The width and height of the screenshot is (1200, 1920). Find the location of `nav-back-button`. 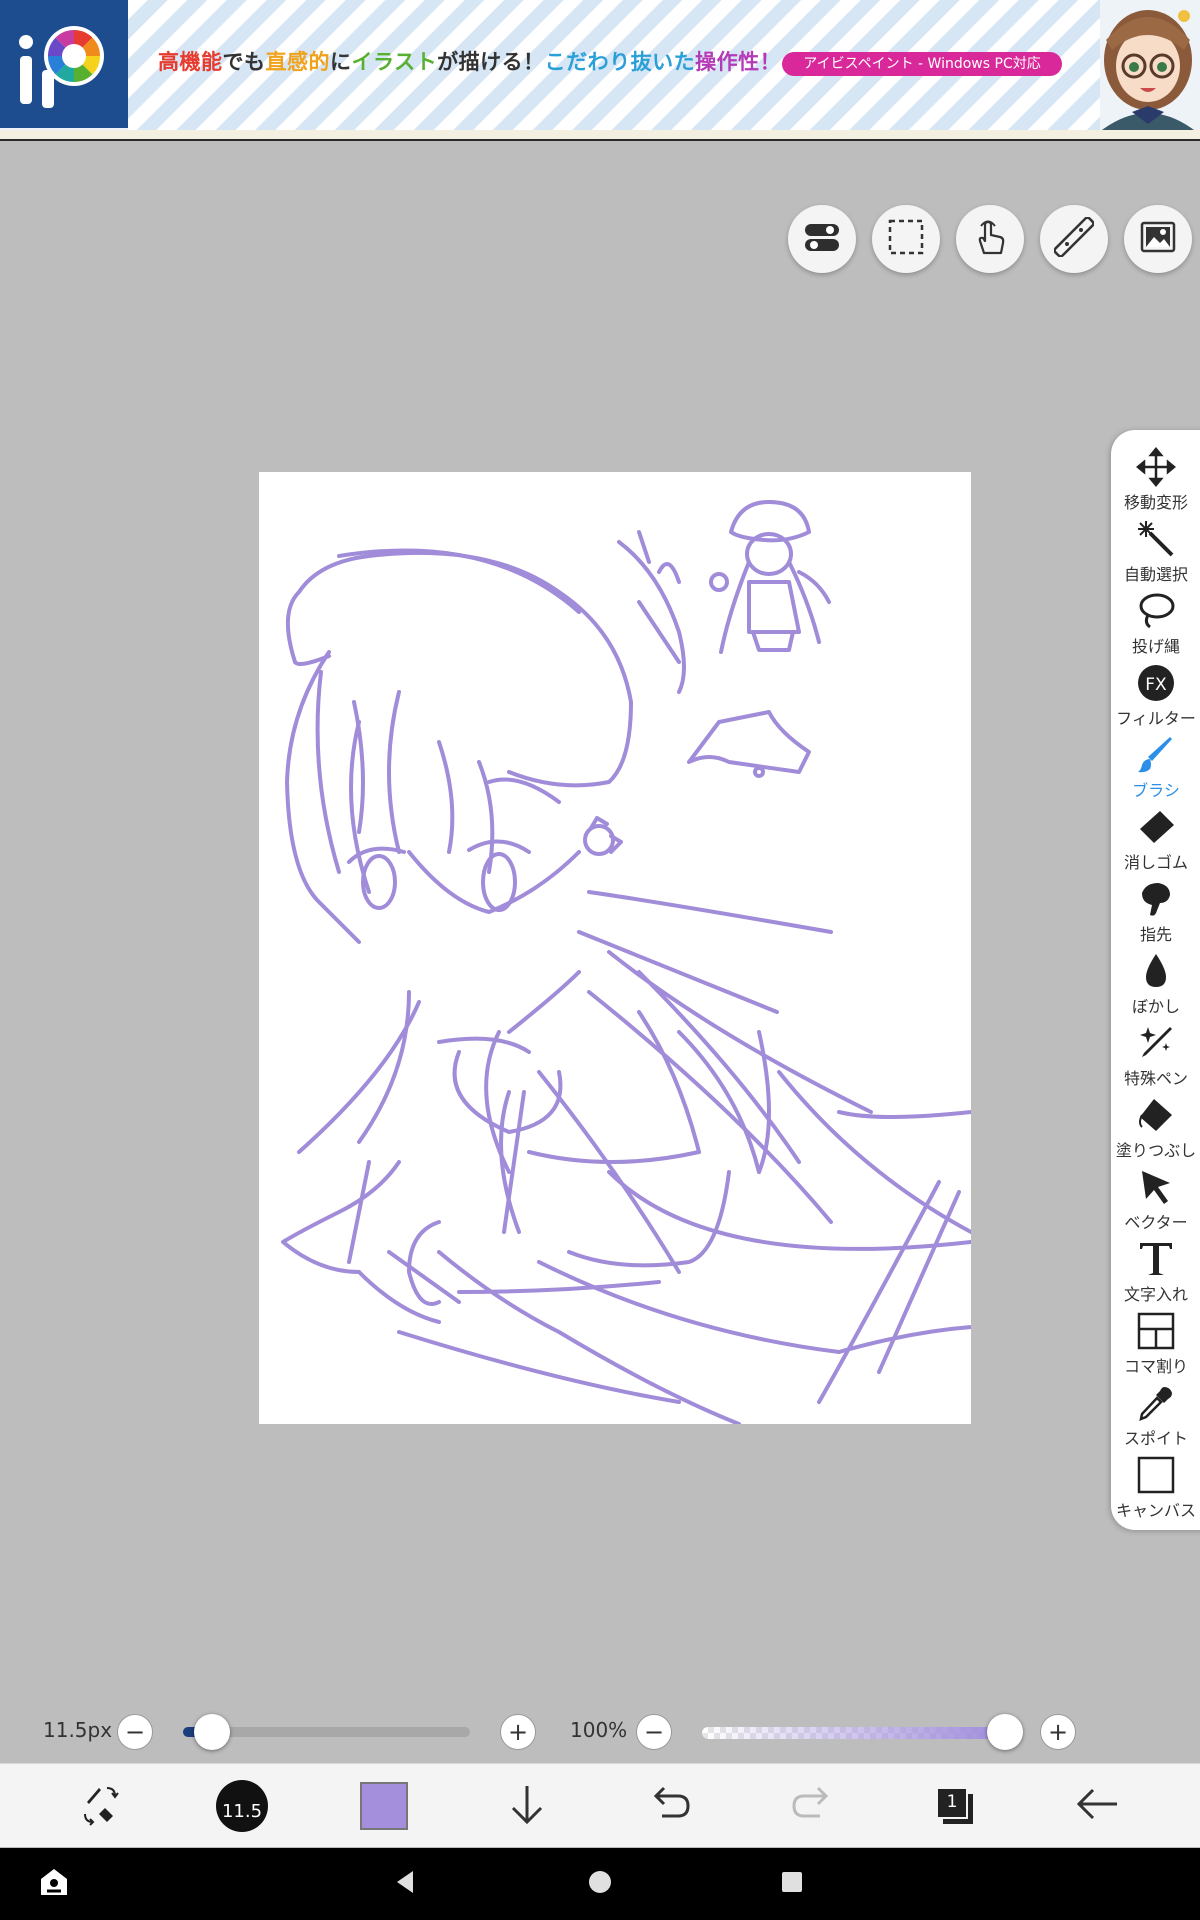

nav-back-button is located at coordinates (406, 1884).